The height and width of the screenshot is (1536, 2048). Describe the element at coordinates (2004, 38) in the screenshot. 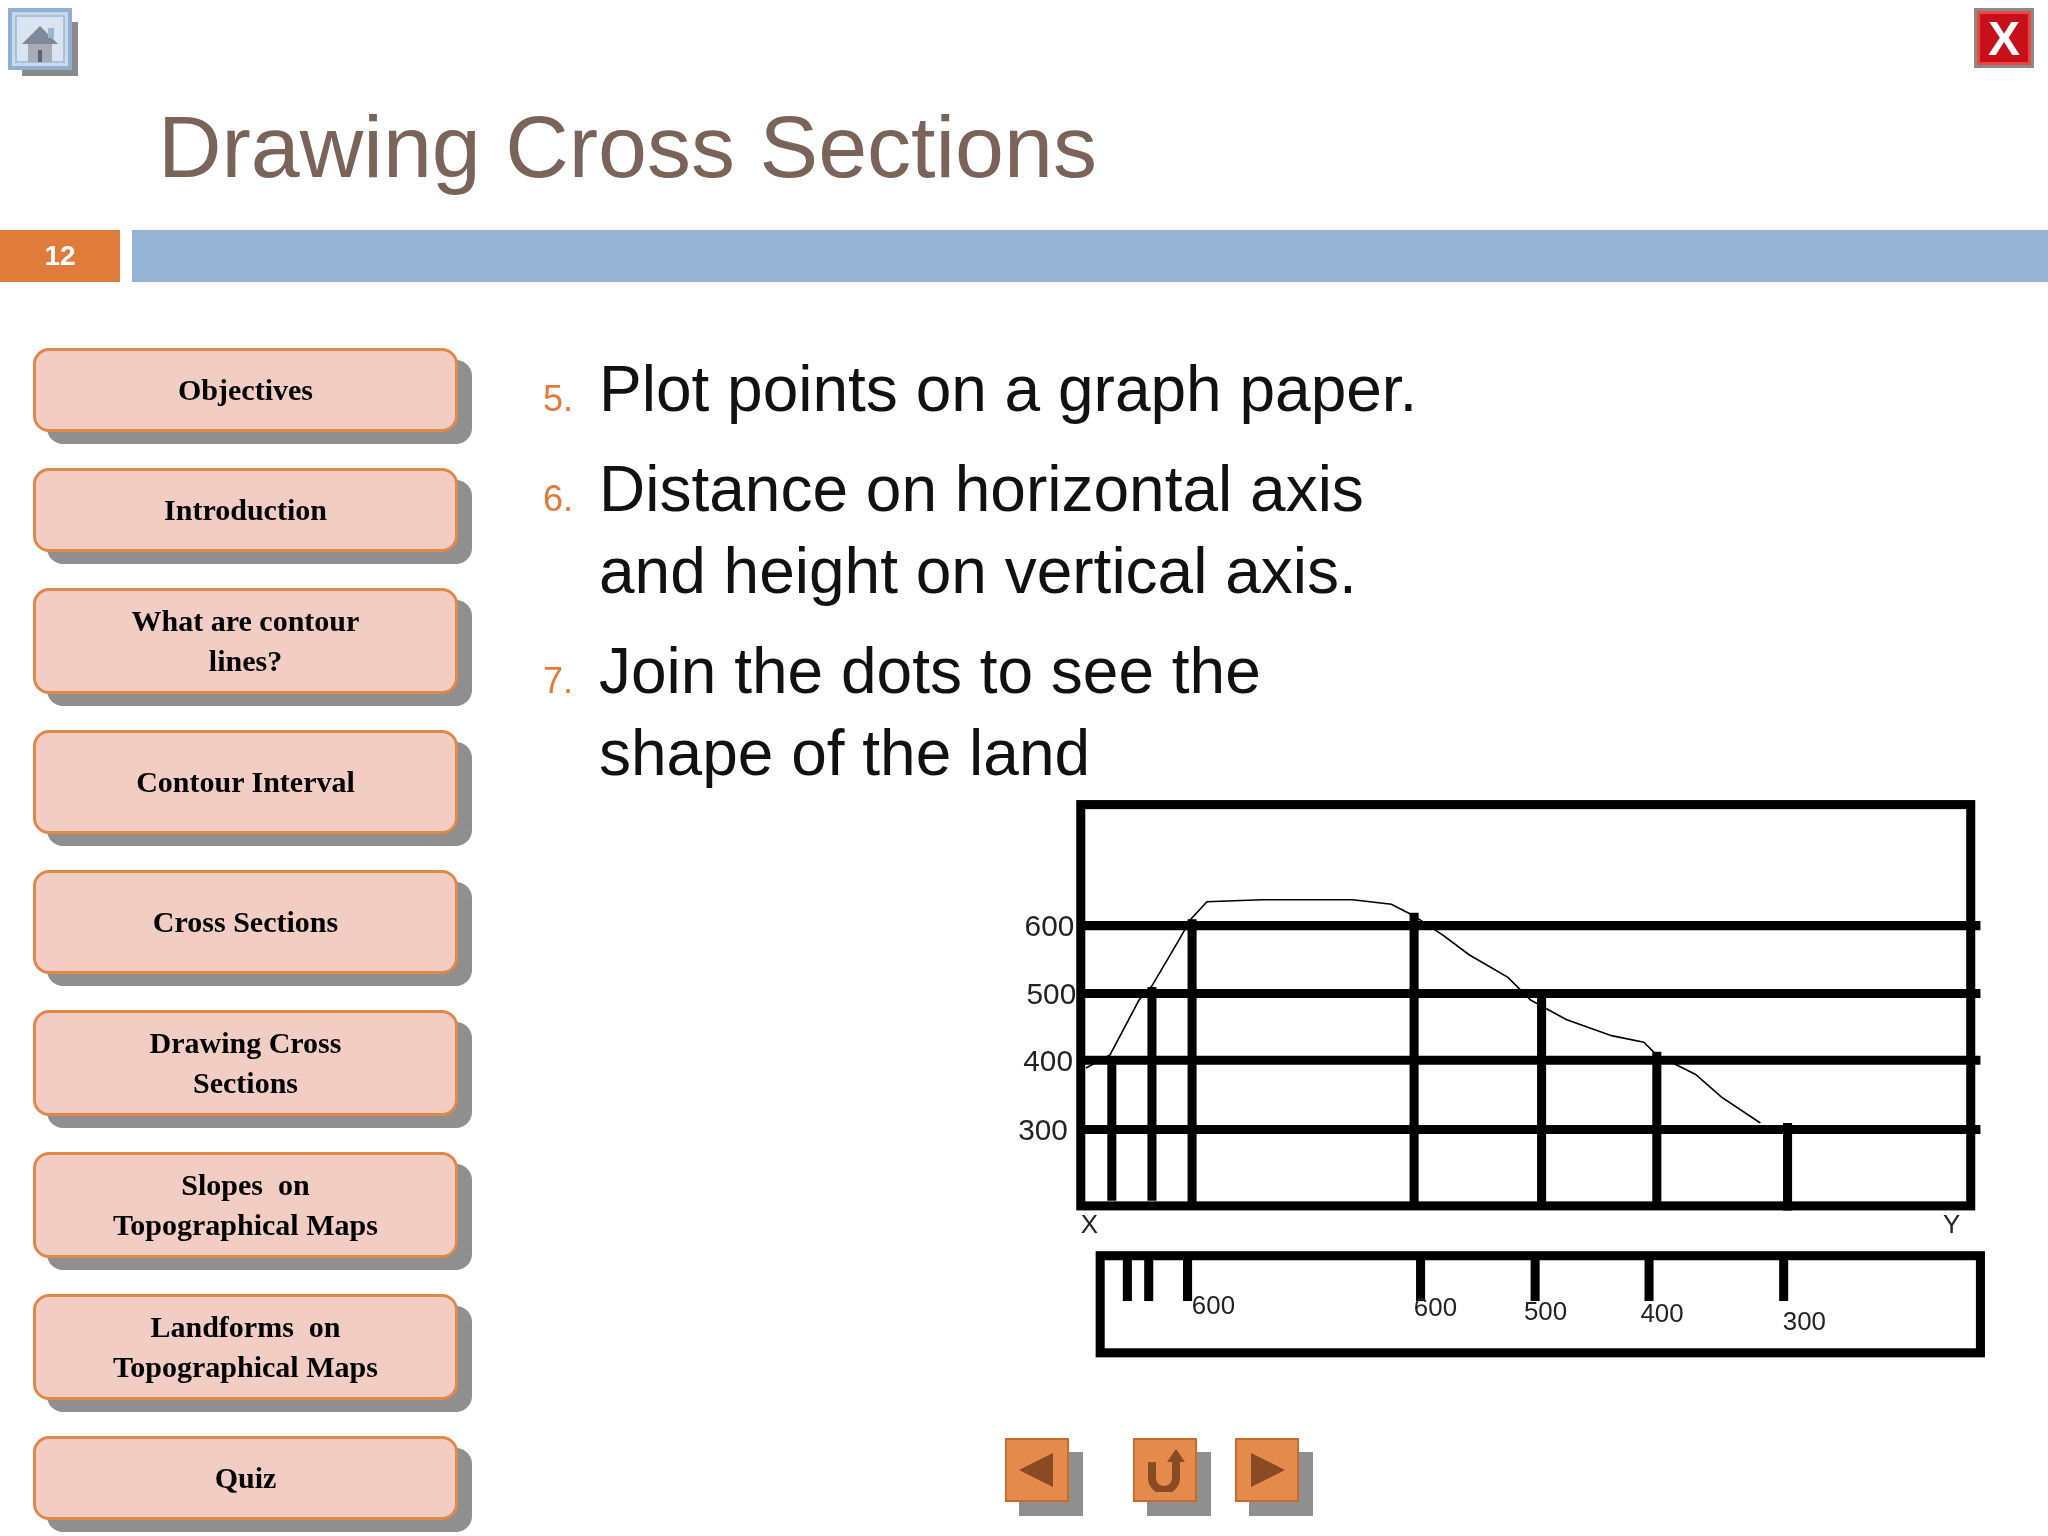

I see `close-button: X` at that location.